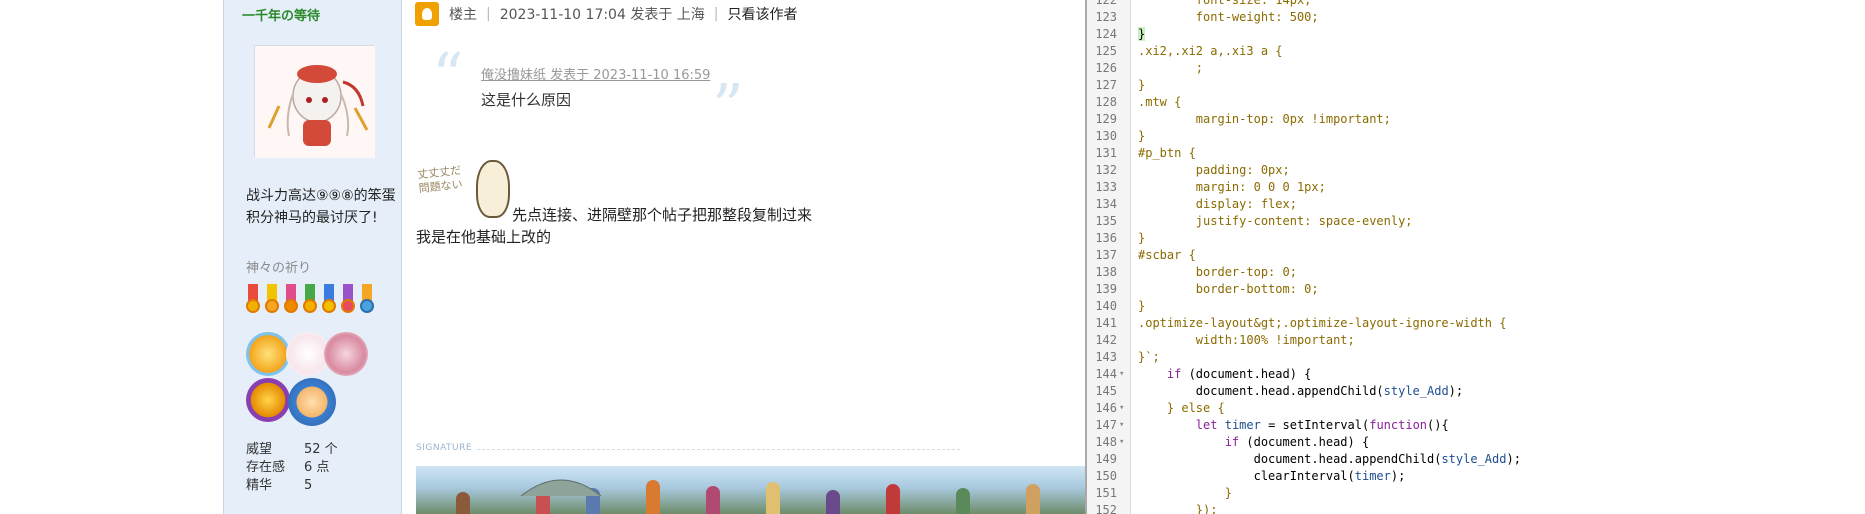 The height and width of the screenshot is (514, 1865). Describe the element at coordinates (1106, 272) in the screenshot. I see `line-number: 138` at that location.